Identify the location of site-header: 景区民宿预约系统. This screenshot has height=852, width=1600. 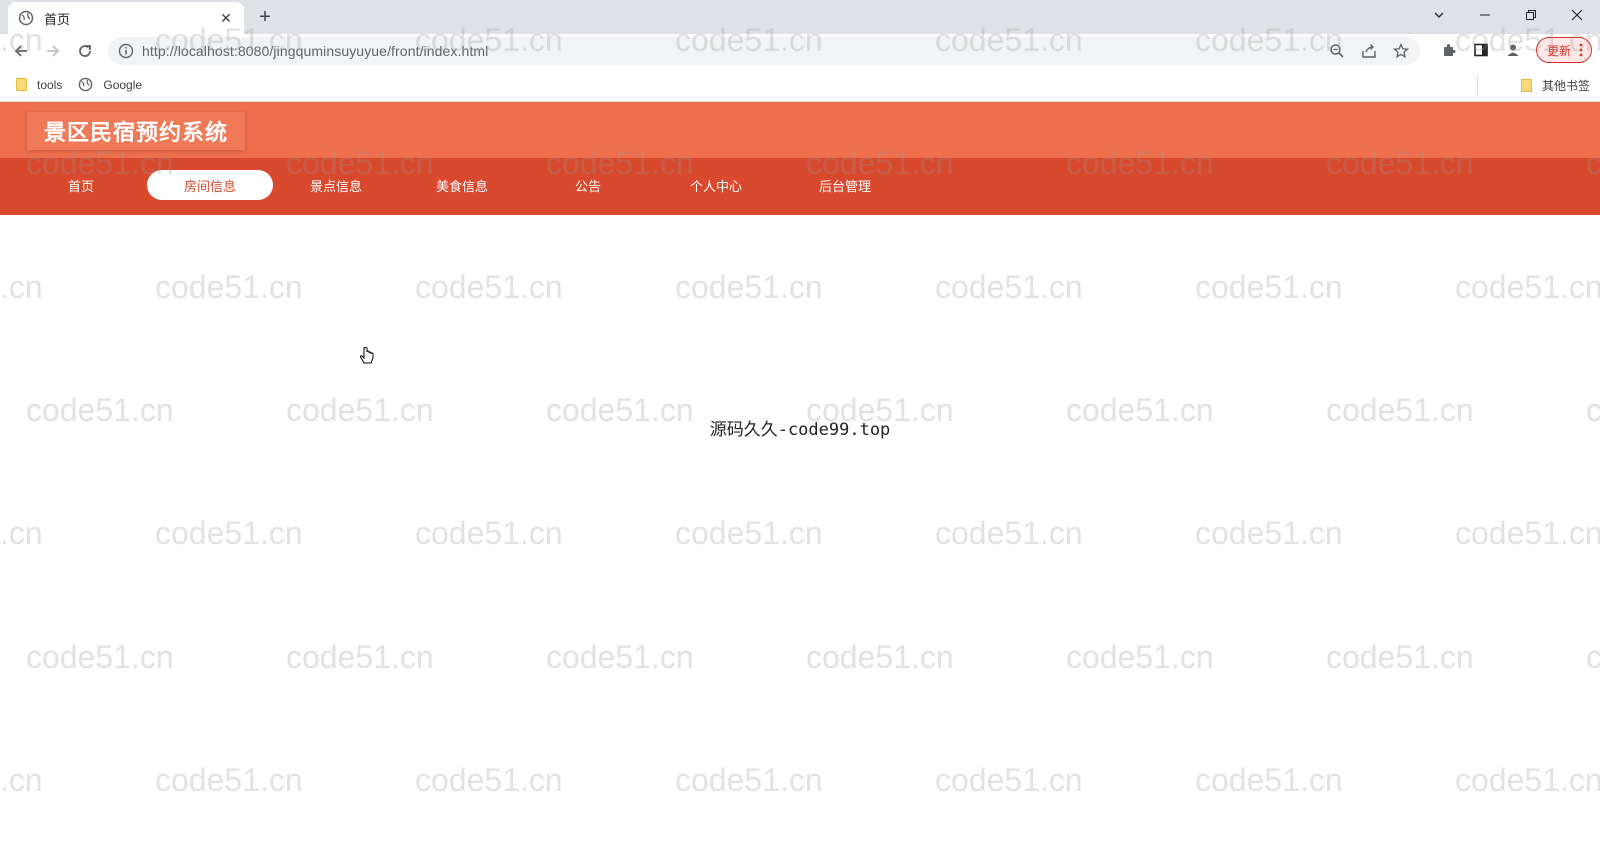
(800, 130).